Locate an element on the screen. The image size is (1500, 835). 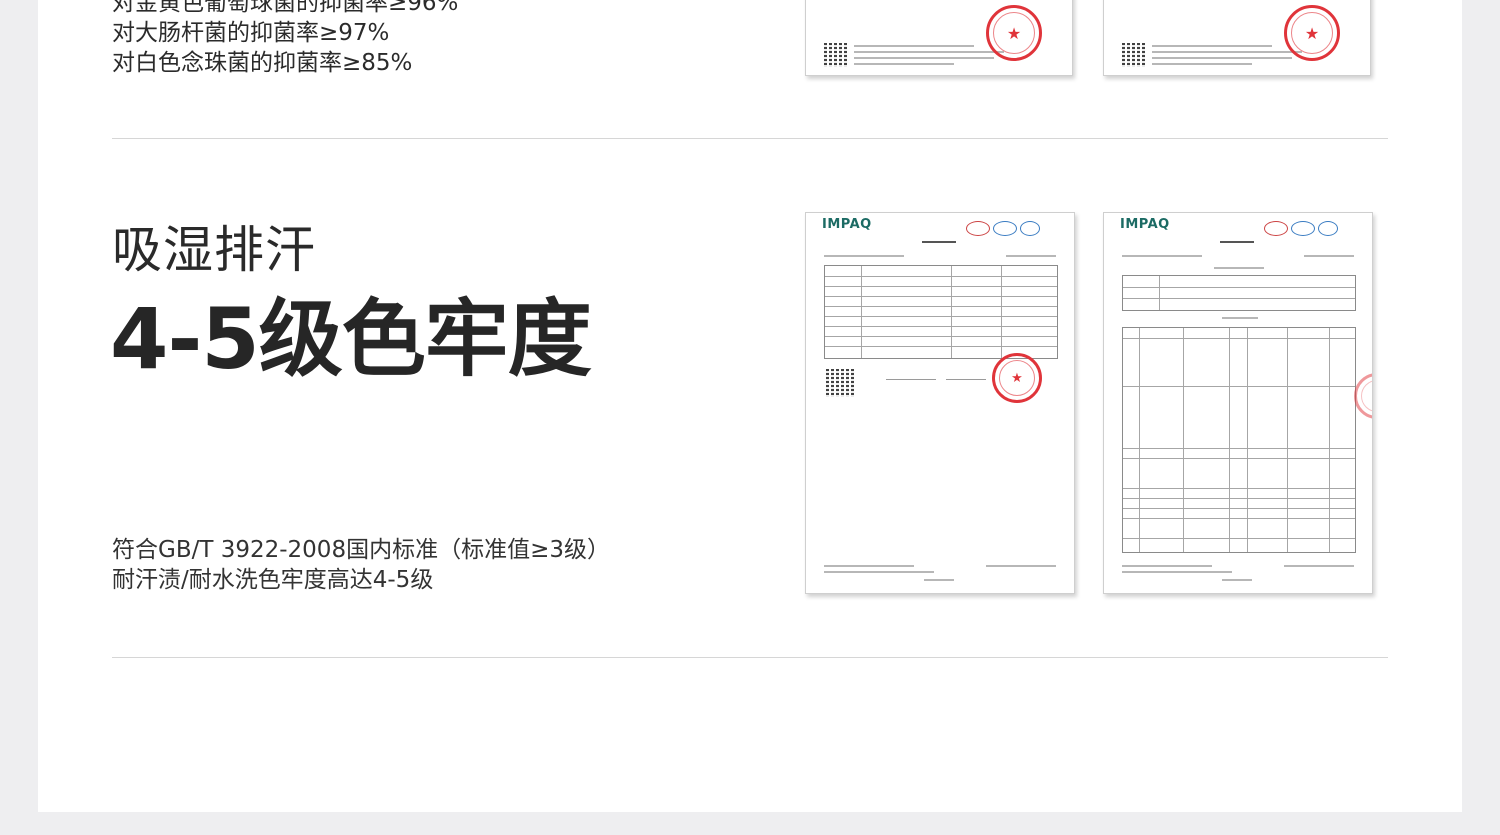
test-report-image-2: IMPAQ ★ is located at coordinates (1238, 403).